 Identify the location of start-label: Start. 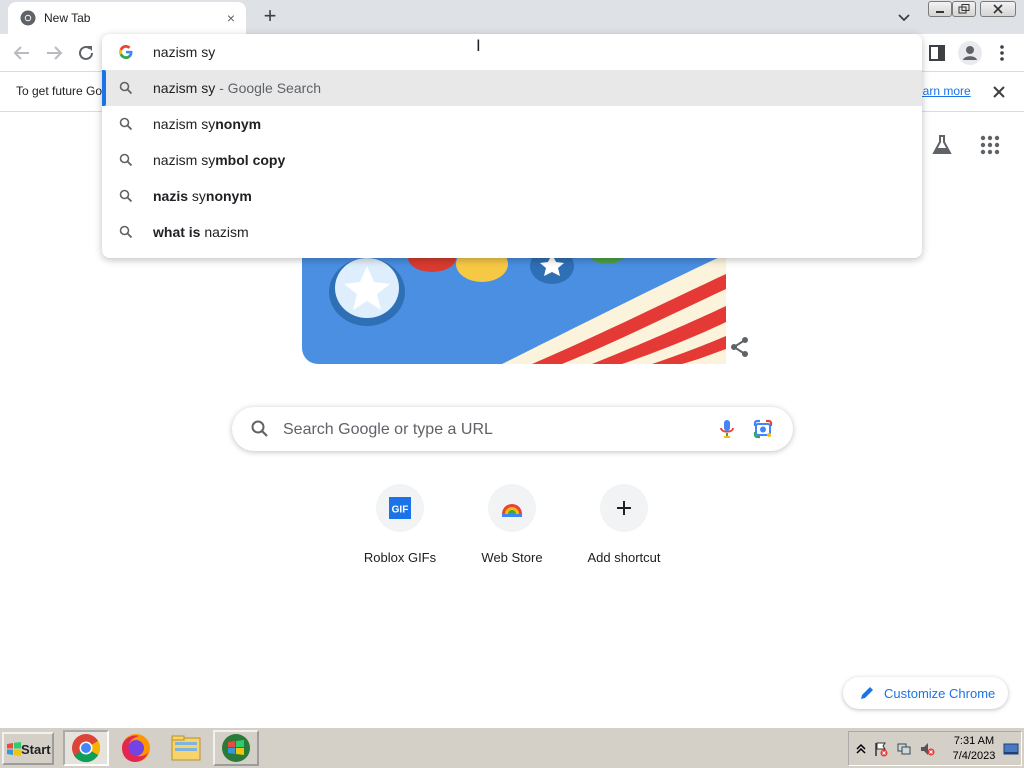
(36, 749).